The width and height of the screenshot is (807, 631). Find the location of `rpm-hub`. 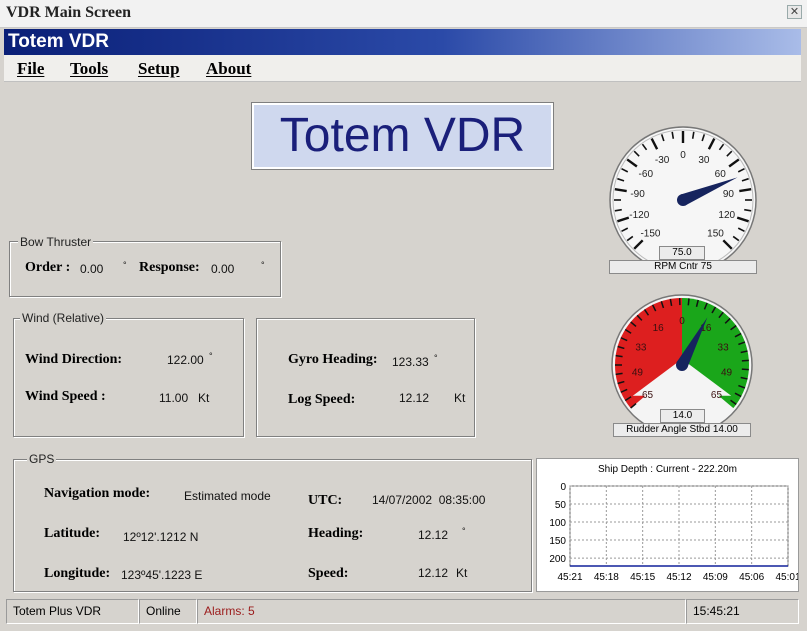

rpm-hub is located at coordinates (683, 200).